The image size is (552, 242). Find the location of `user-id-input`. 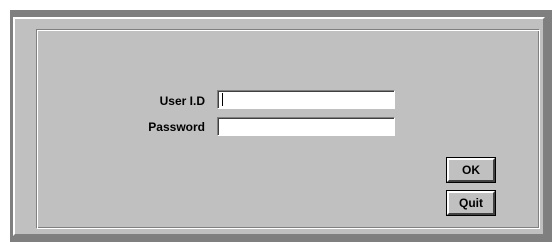

user-id-input is located at coordinates (306, 99).